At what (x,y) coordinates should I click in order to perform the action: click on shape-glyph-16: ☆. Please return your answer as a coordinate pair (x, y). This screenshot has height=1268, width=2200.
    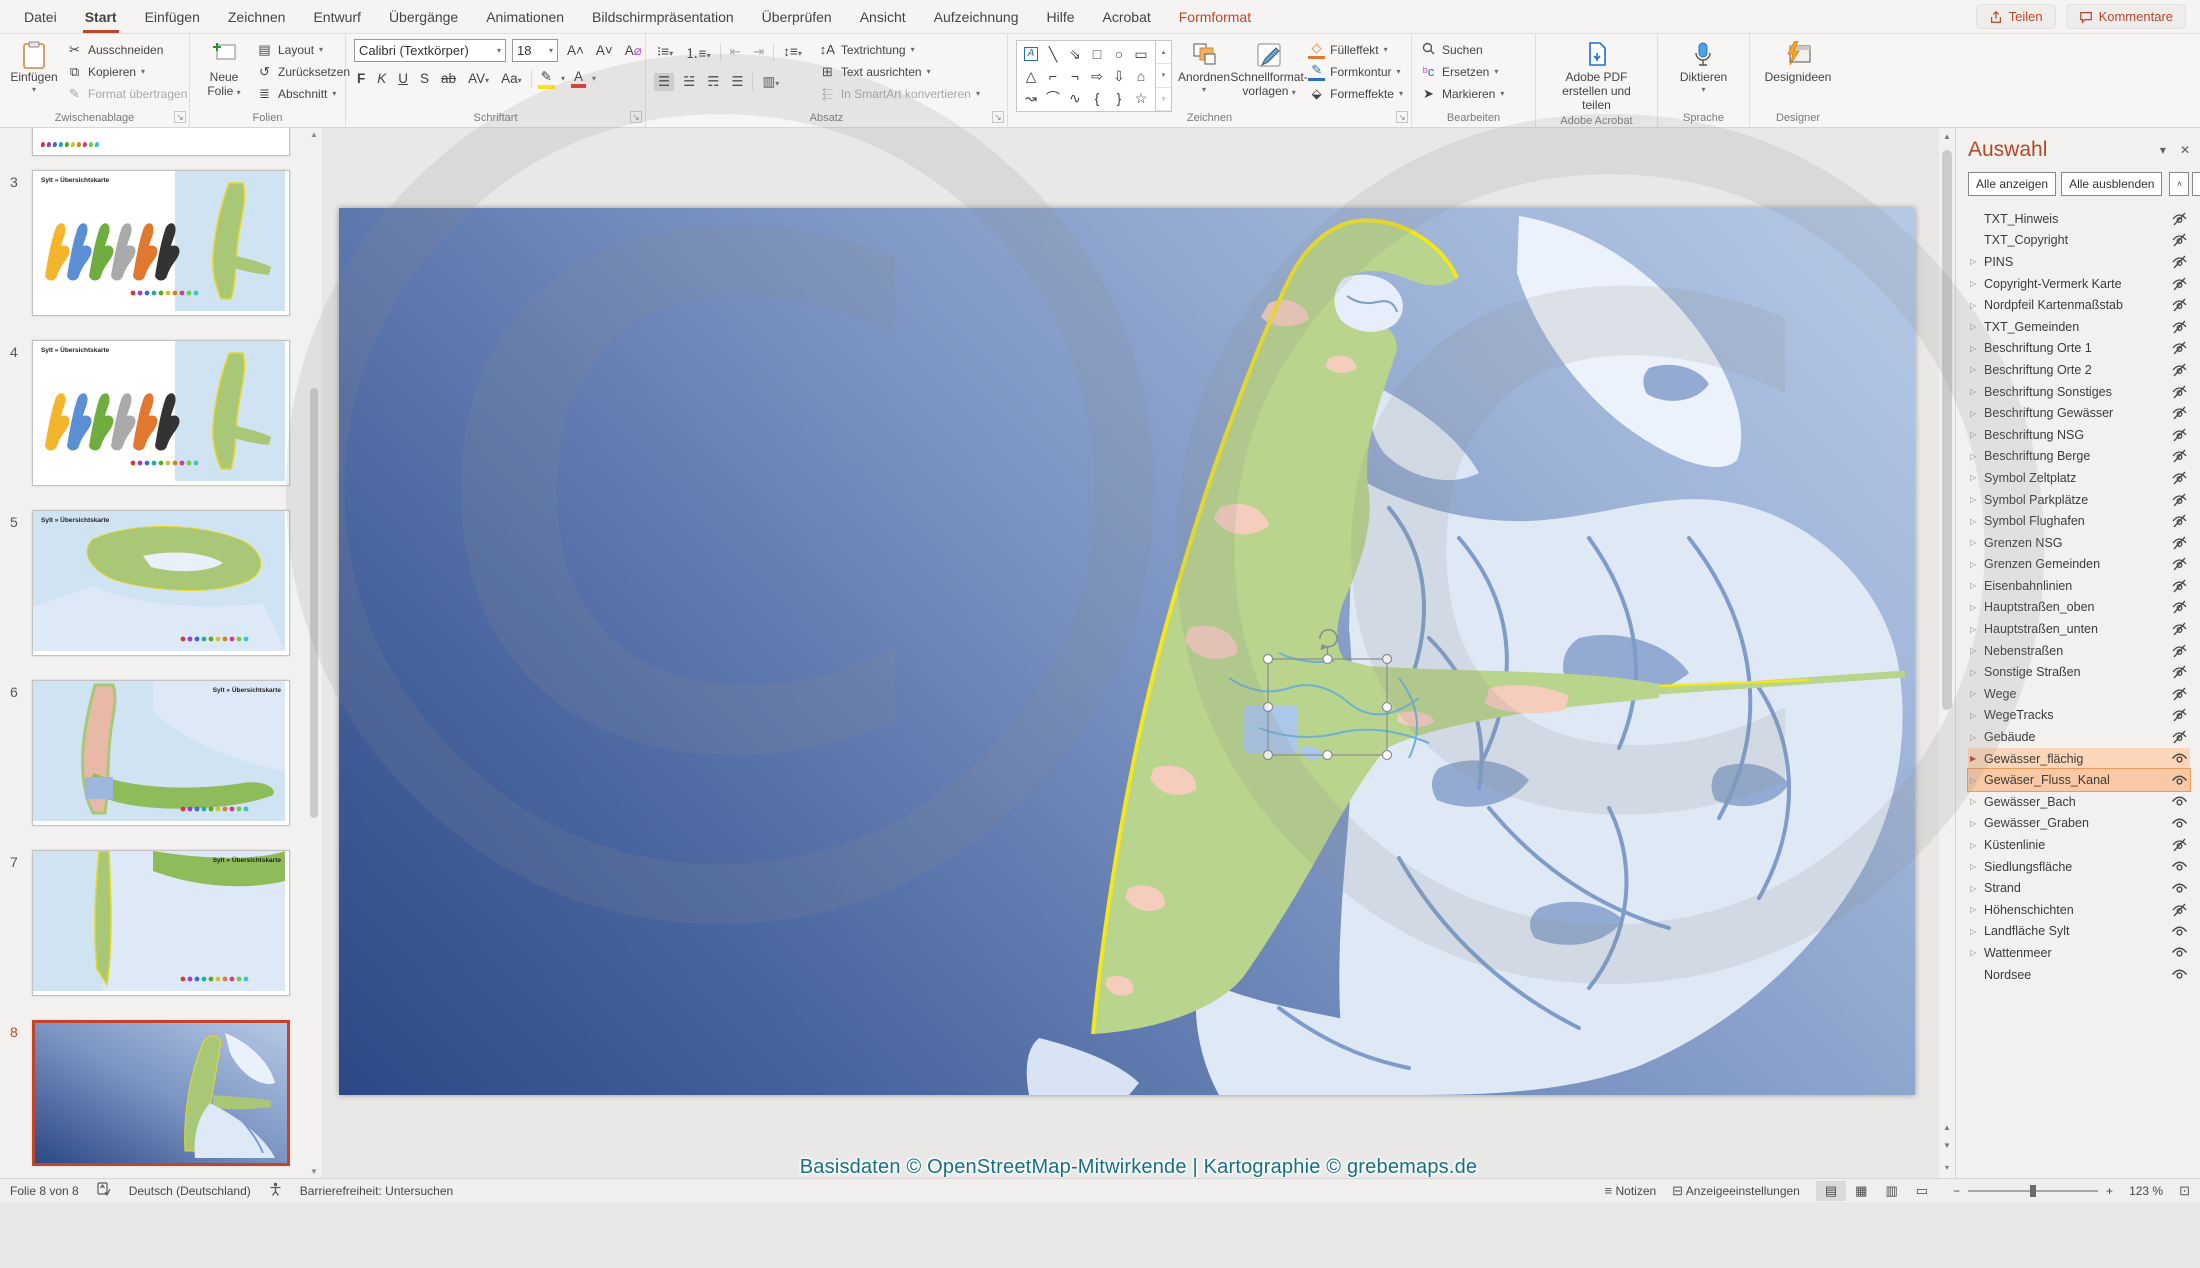
    Looking at the image, I should click on (1141, 98).